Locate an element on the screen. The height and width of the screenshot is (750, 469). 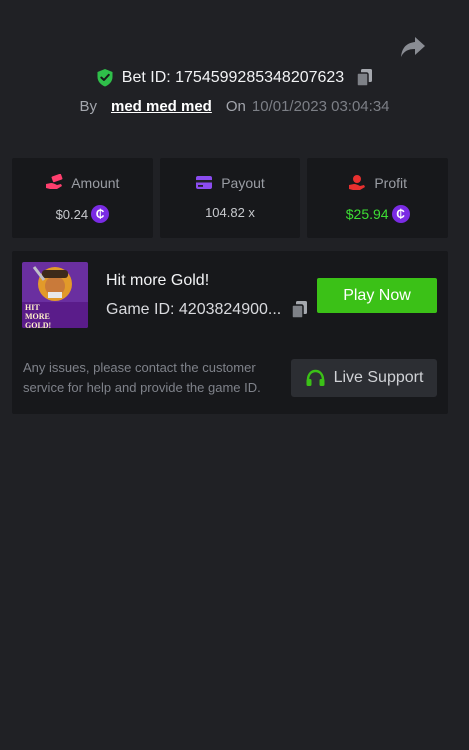
headset-icon is located at coordinates (315, 377).